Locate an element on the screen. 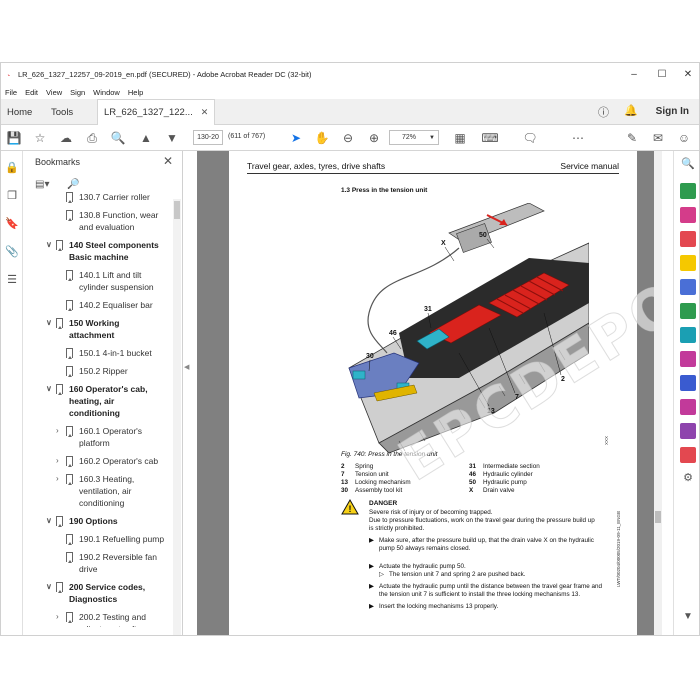 The width and height of the screenshot is (700, 700). zoom-search-icon: 🔍 is located at coordinates (118, 138).